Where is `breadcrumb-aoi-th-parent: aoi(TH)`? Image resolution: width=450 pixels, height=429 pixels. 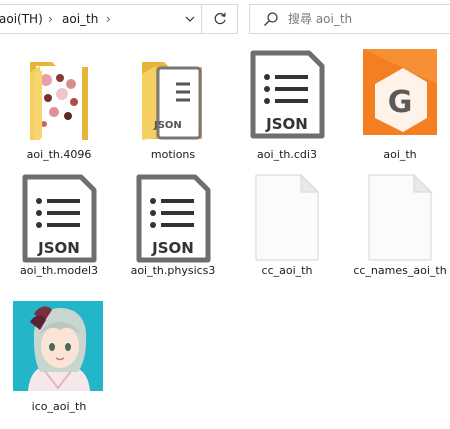 breadcrumb-aoi-th-parent: aoi(TH) is located at coordinates (21, 19).